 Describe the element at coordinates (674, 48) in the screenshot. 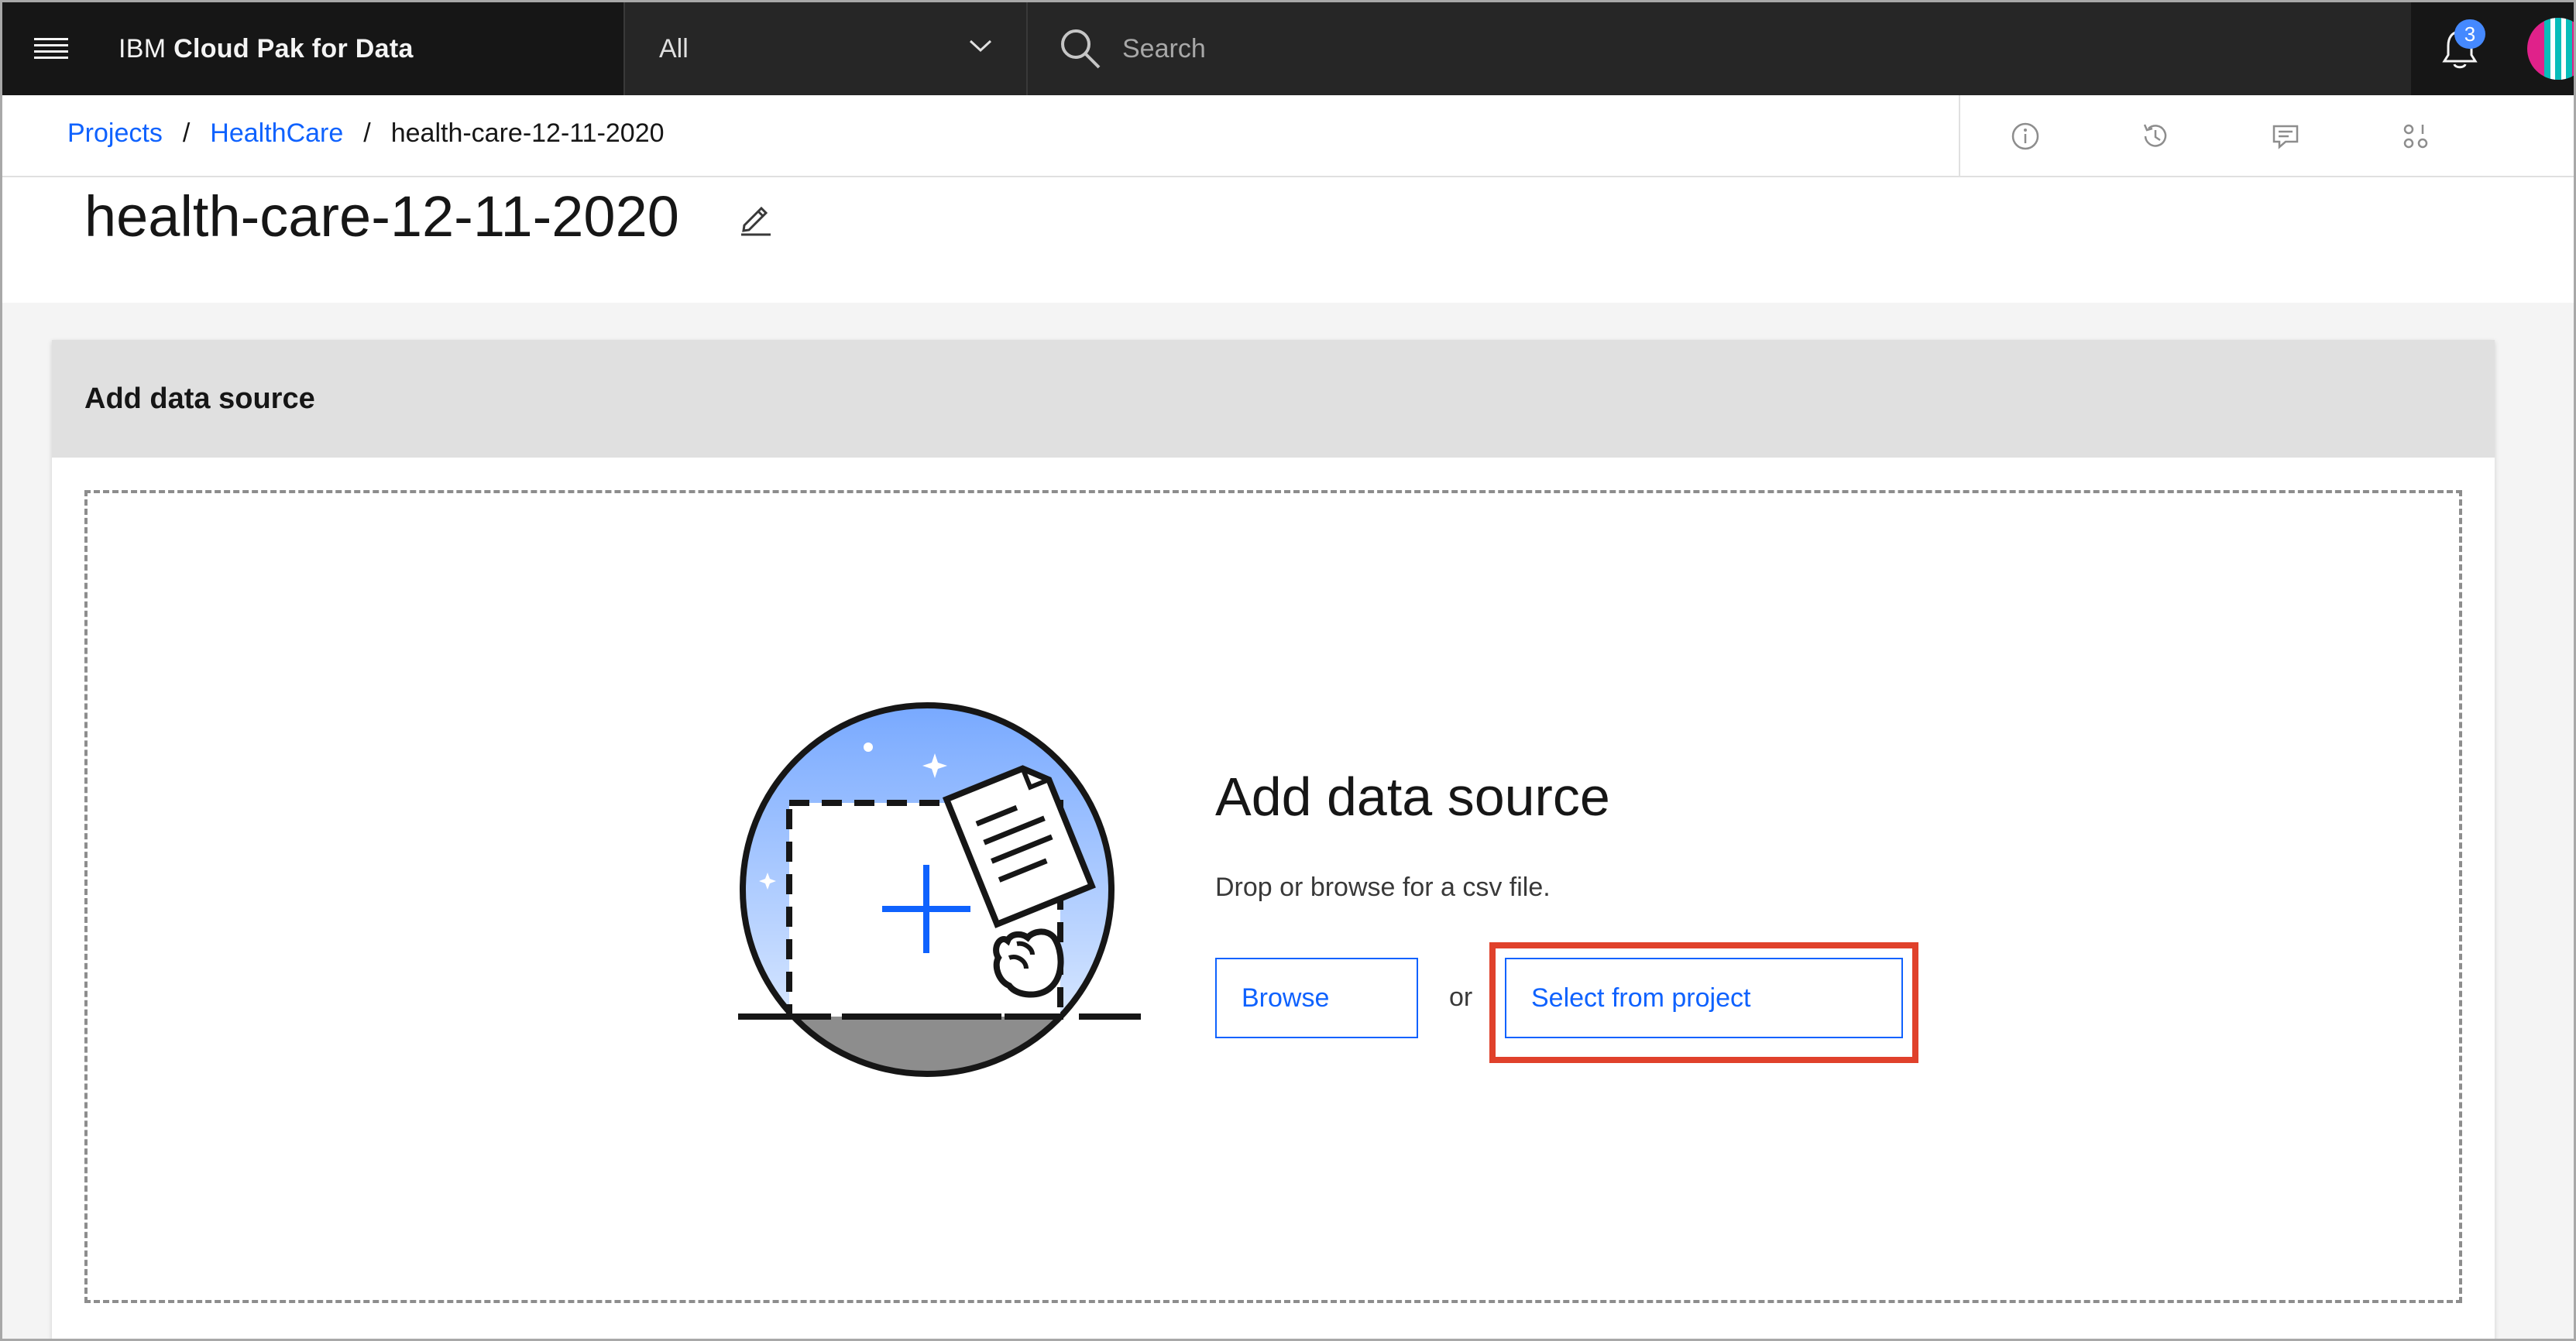

I see `scope-selected-value: All` at that location.